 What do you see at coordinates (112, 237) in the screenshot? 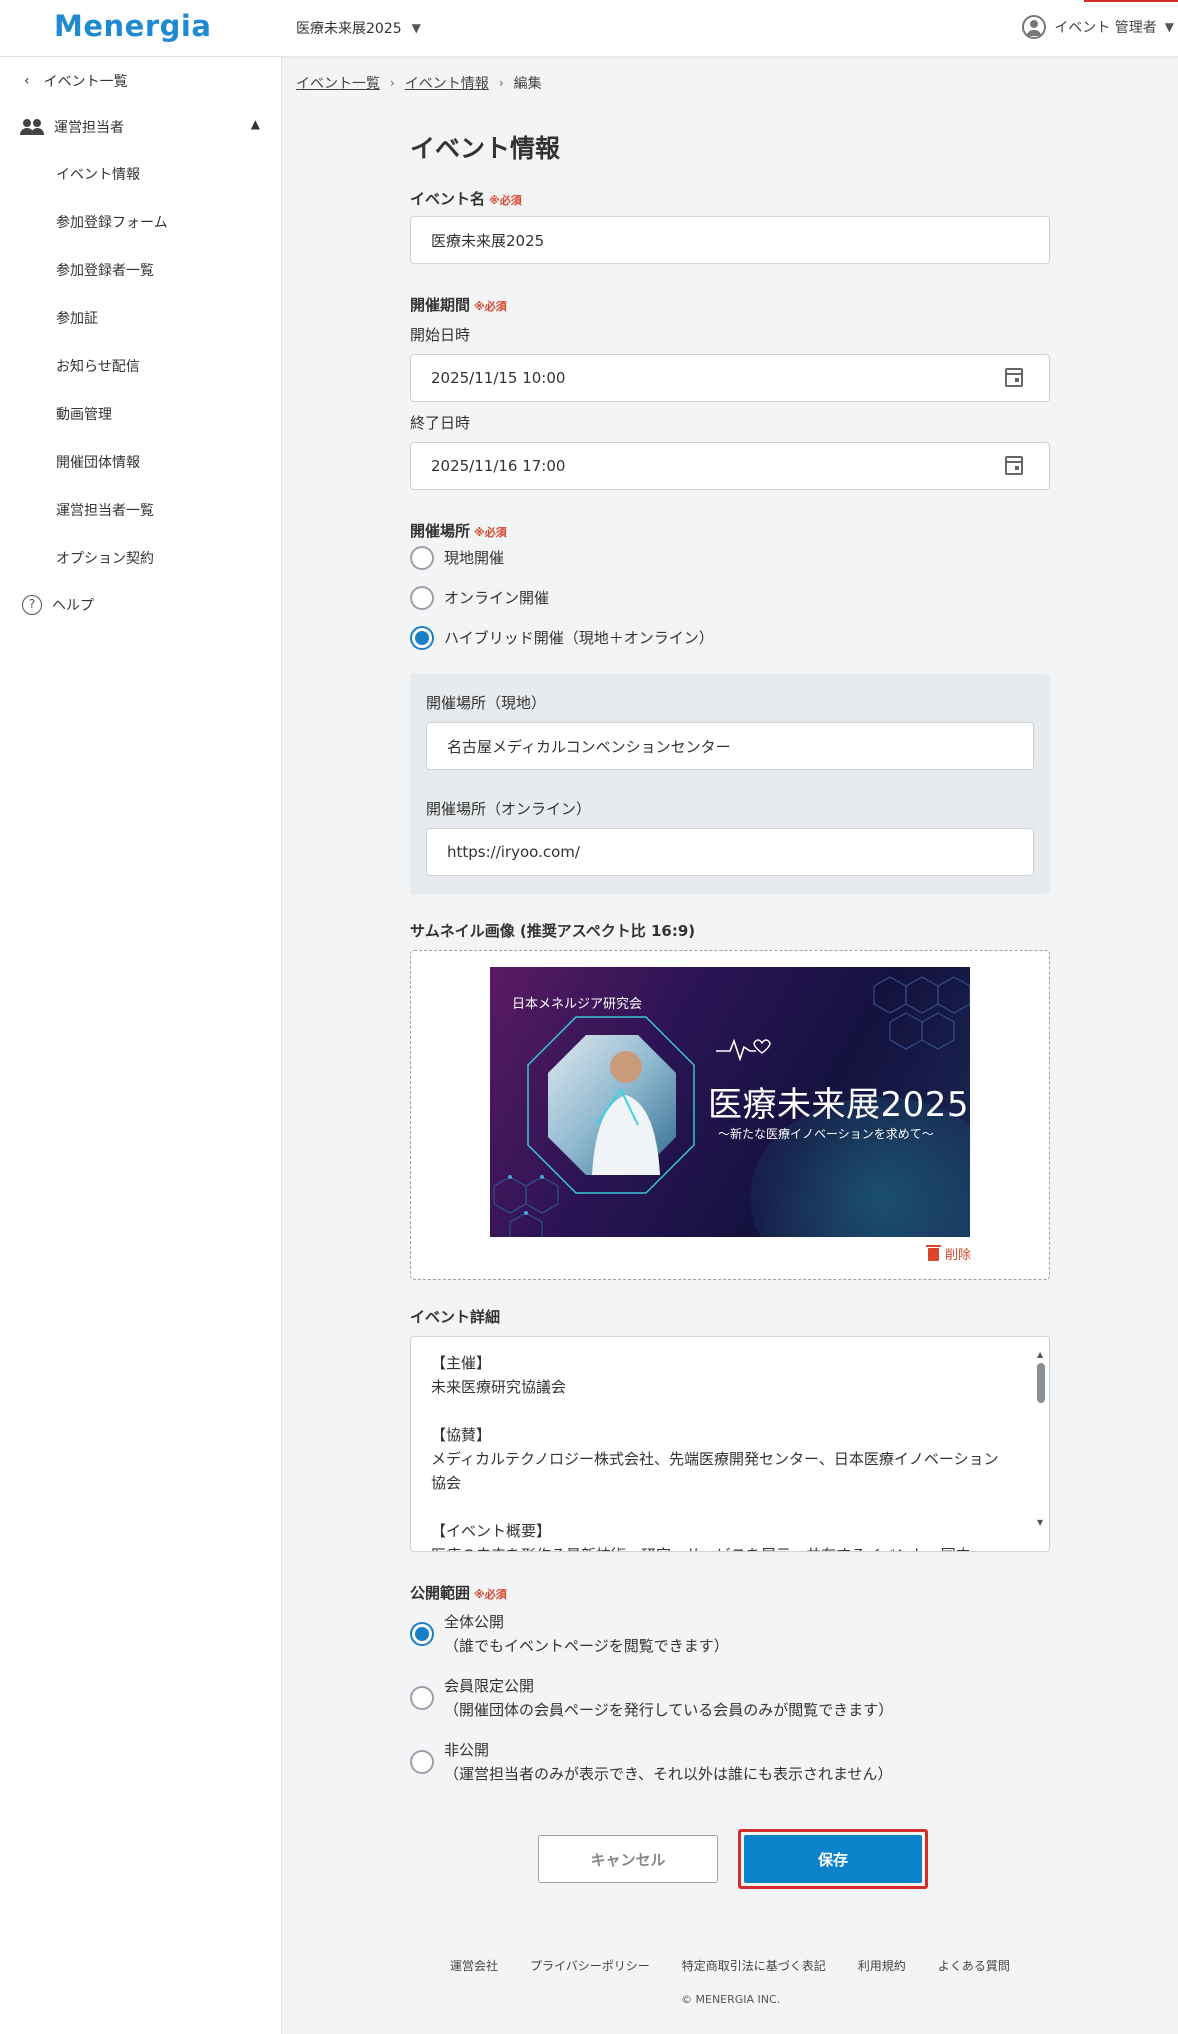
I see `sidebar-item-registration-form: 参加登録フォーム` at bounding box center [112, 237].